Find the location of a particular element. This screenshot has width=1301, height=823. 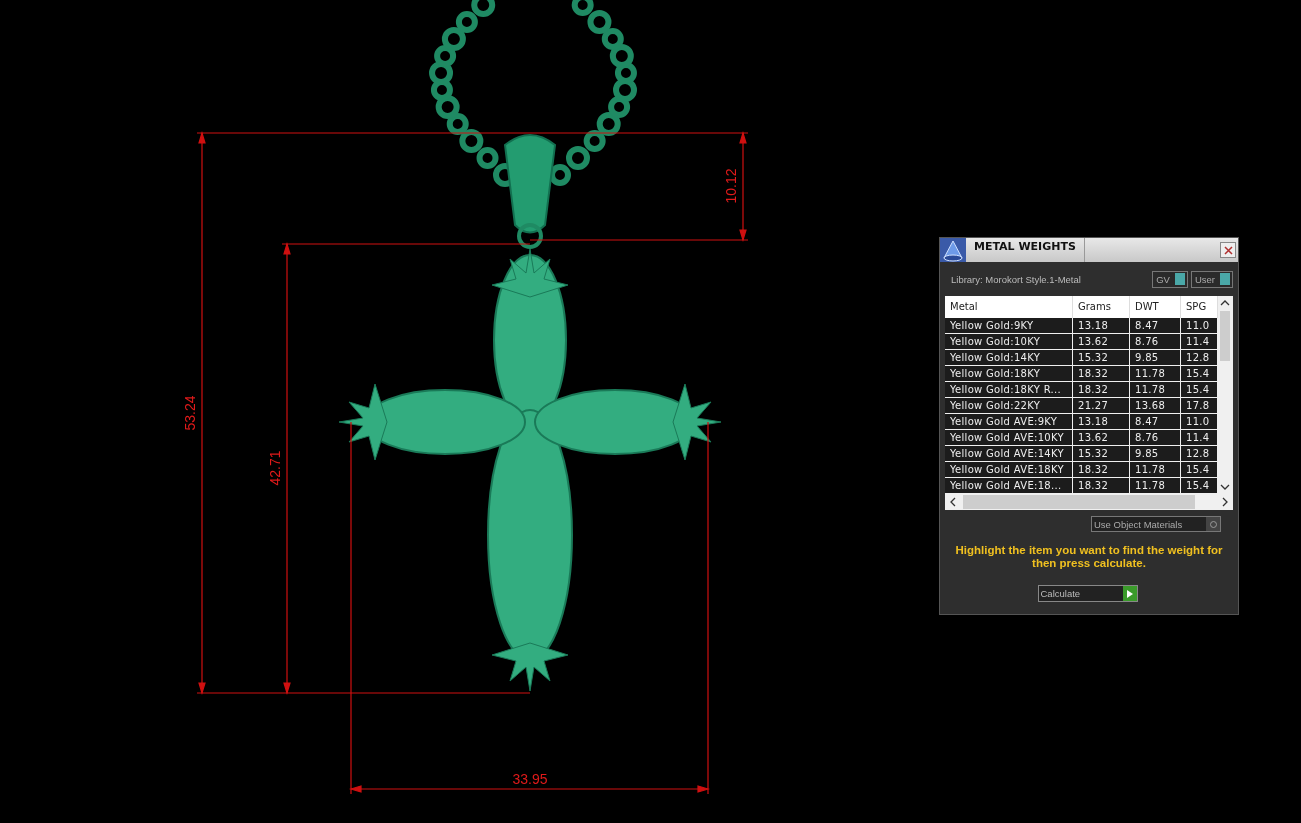

dimension-label: 42.71 is located at coordinates (275, 468).